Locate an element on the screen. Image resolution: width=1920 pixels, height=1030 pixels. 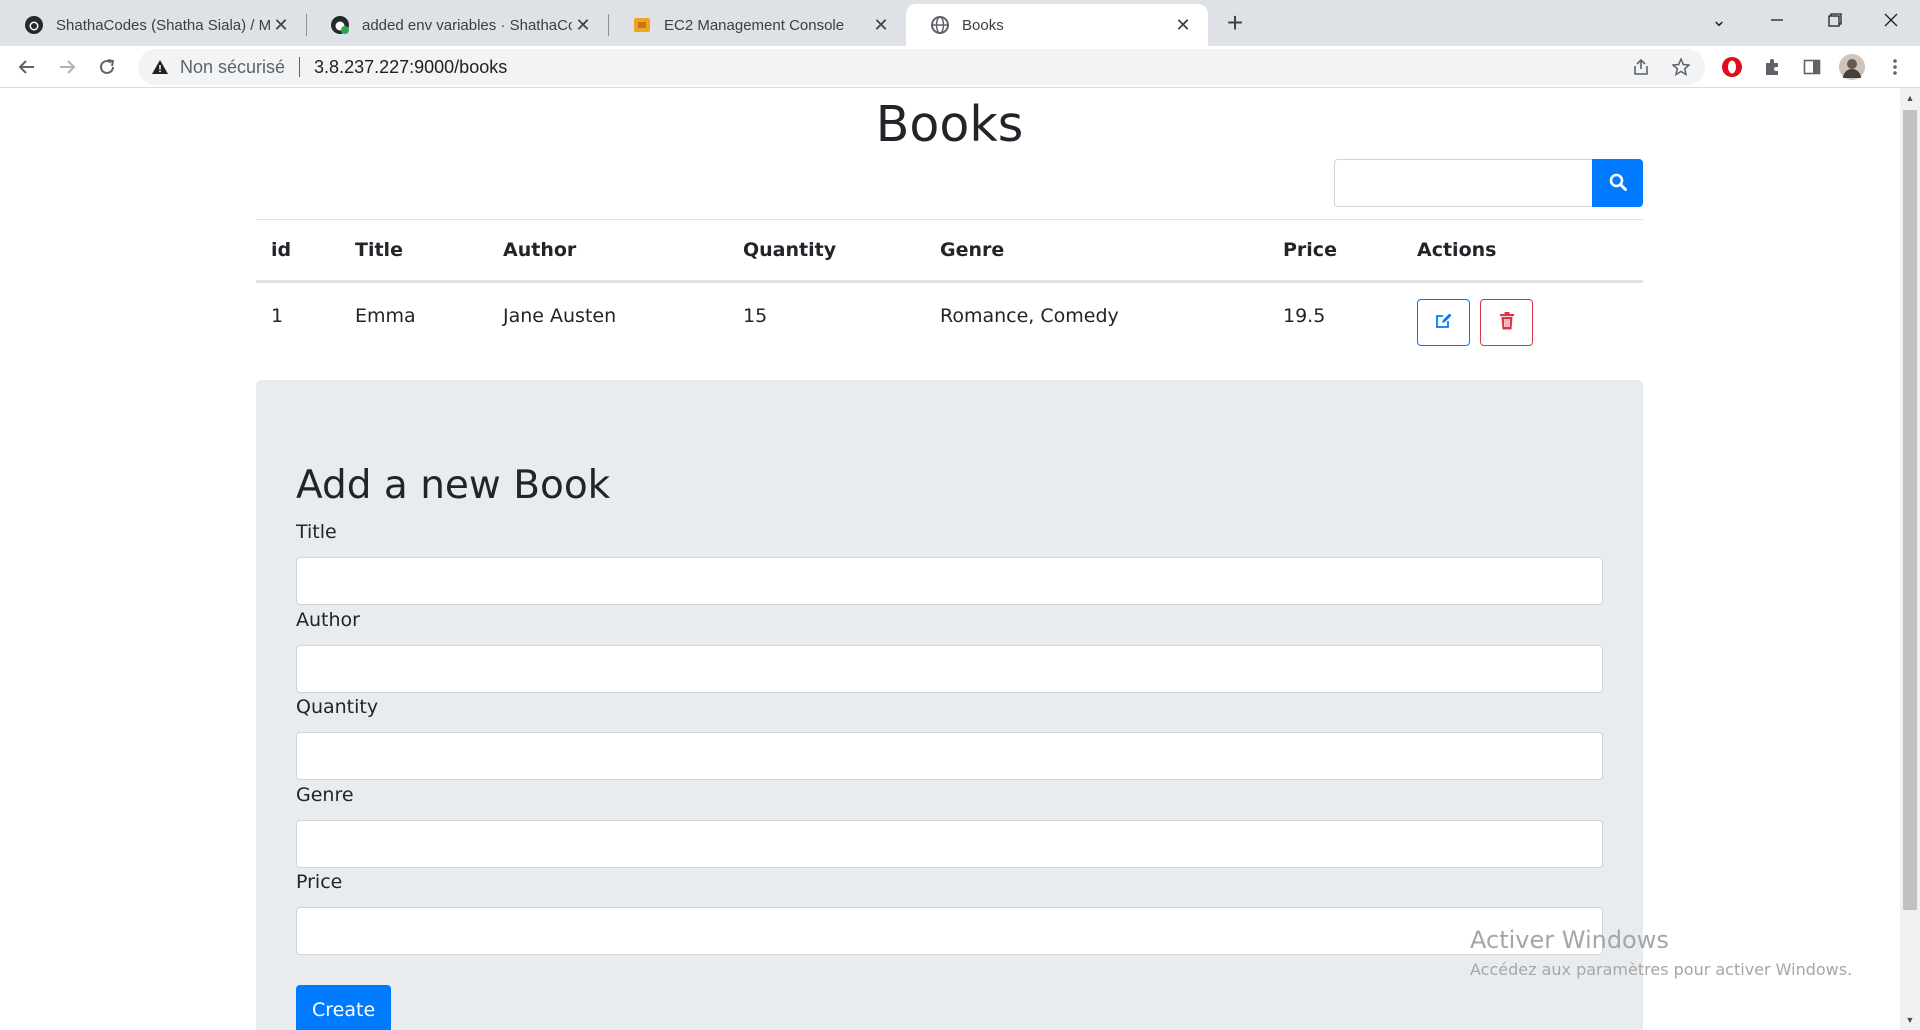
column-header-id: id is located at coordinates (298, 251).